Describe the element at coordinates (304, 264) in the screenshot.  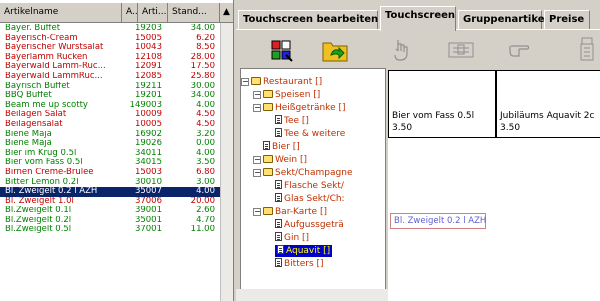
I see `tree-node-label: Bitters []` at that location.